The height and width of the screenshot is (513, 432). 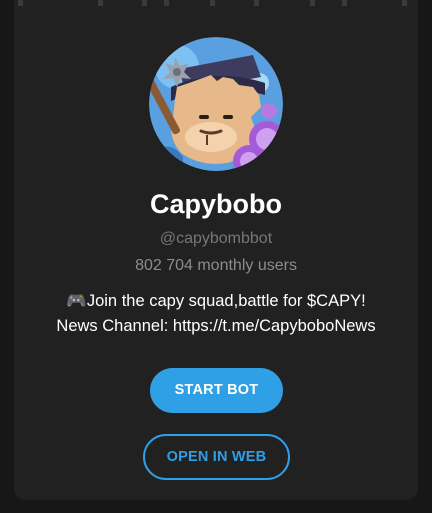 What do you see at coordinates (216, 390) in the screenshot?
I see `start-bot-button: START BOT` at bounding box center [216, 390].